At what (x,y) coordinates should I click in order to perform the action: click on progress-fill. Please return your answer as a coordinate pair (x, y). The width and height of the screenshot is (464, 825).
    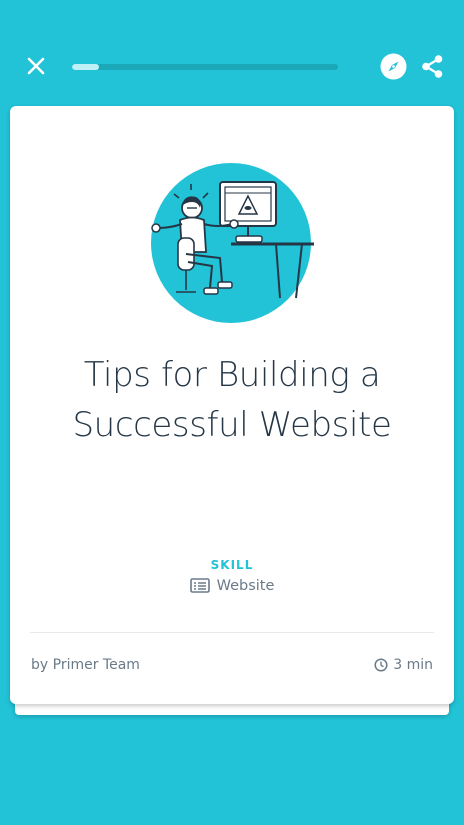
    Looking at the image, I should click on (85, 67).